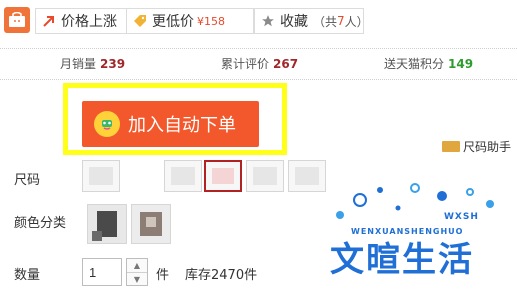 The image size is (517, 305). What do you see at coordinates (102, 272) in the screenshot?
I see `quantity-input` at bounding box center [102, 272].